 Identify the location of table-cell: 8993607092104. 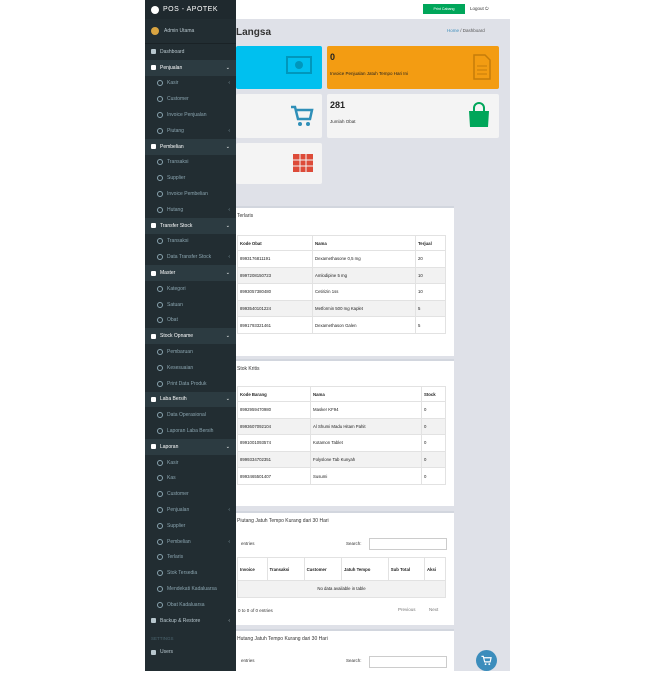
(274, 426).